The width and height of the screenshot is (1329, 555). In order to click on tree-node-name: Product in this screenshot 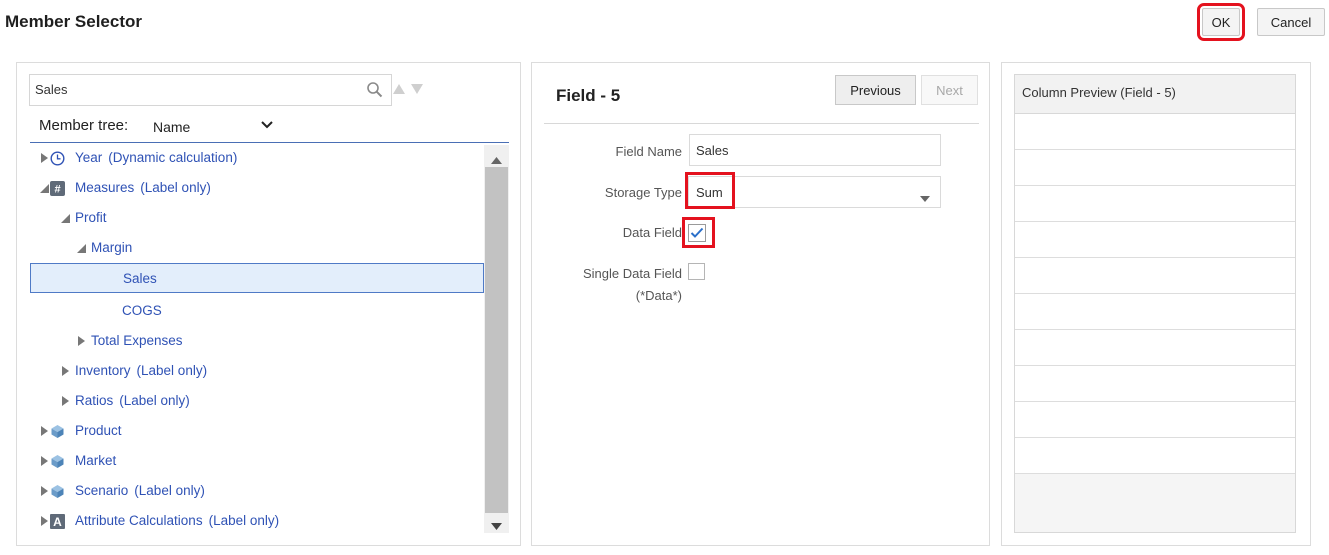, I will do `click(98, 430)`.